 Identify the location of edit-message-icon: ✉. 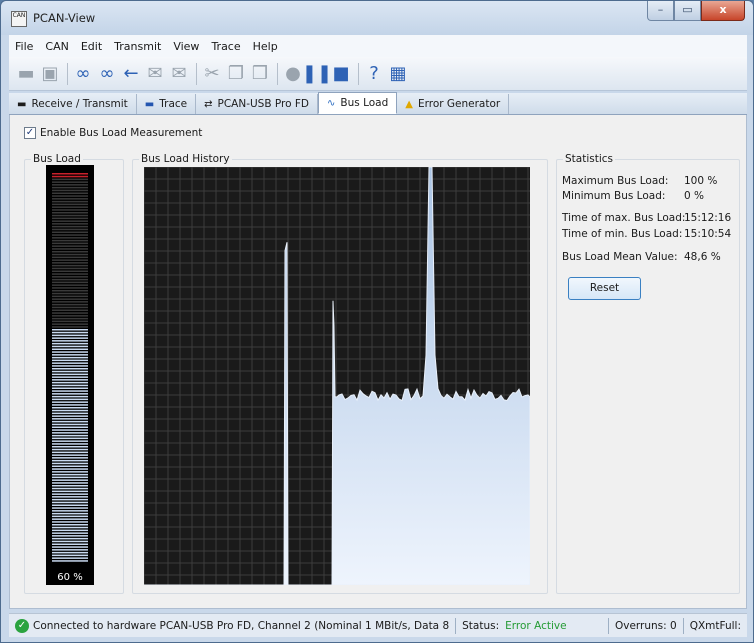
(179, 74).